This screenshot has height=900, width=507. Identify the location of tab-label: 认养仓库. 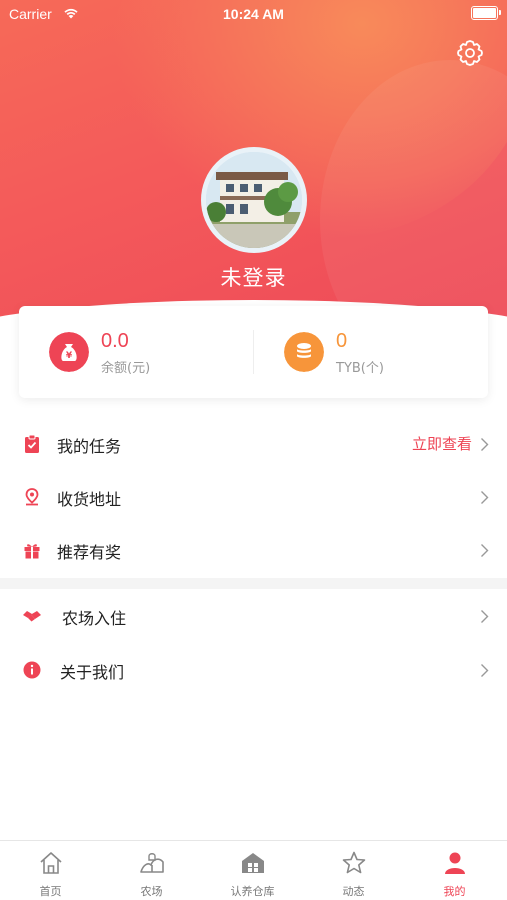
(252, 891).